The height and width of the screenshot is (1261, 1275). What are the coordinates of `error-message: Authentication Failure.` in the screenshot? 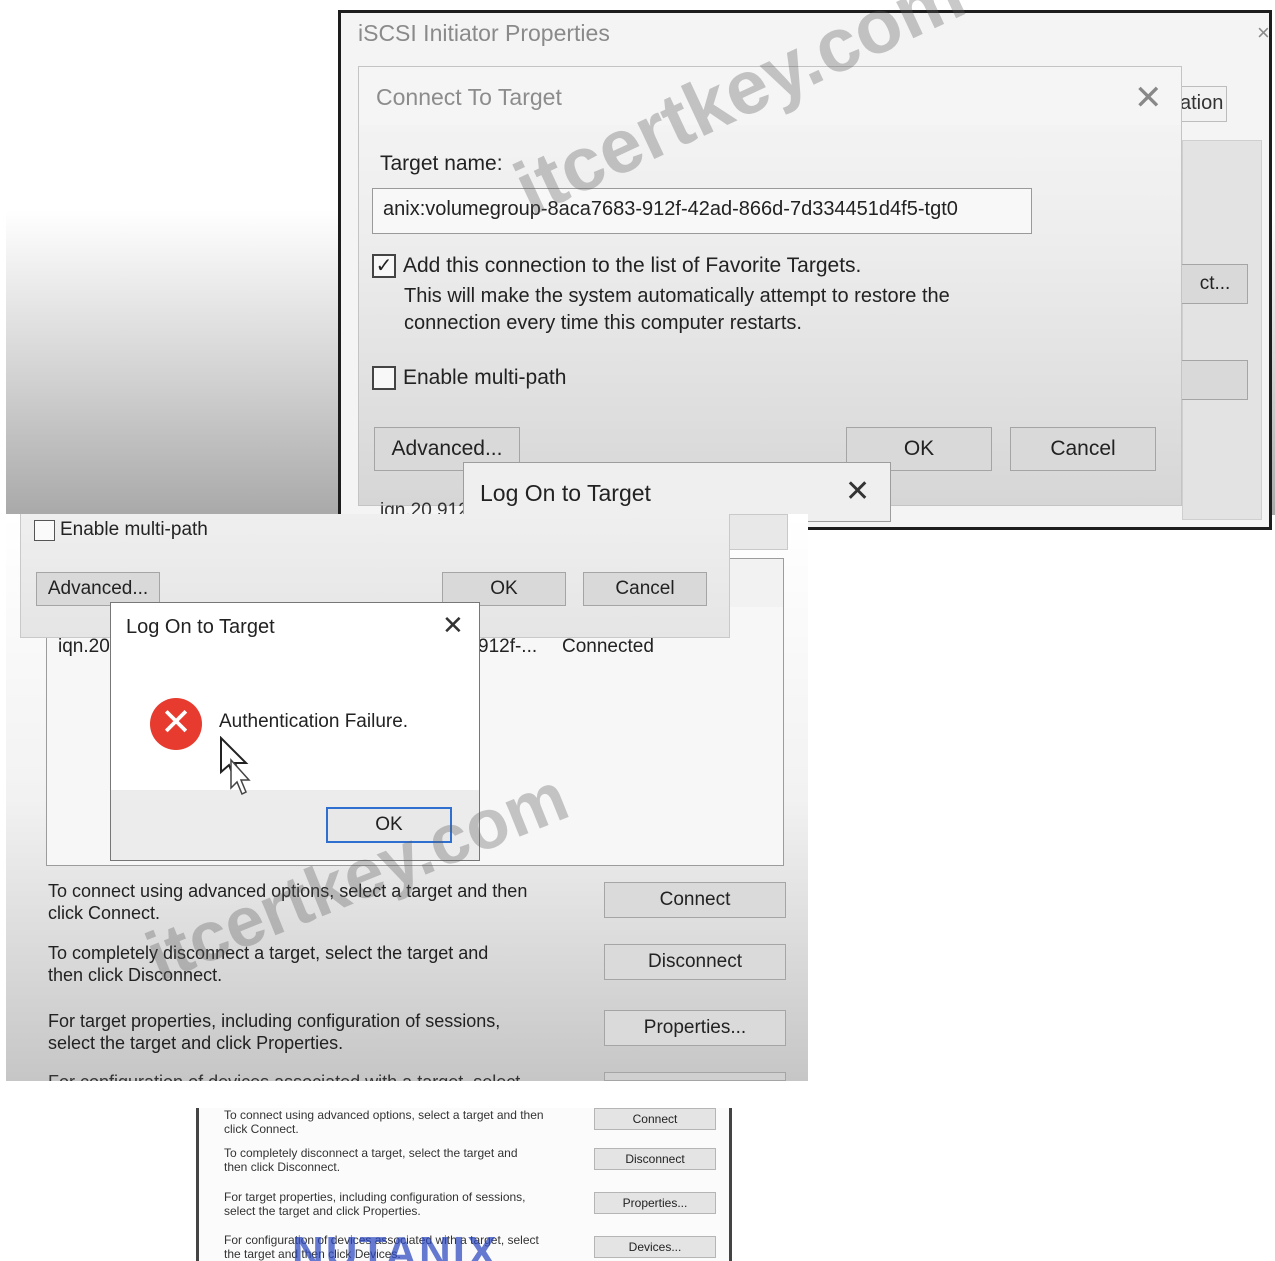 It's located at (314, 721).